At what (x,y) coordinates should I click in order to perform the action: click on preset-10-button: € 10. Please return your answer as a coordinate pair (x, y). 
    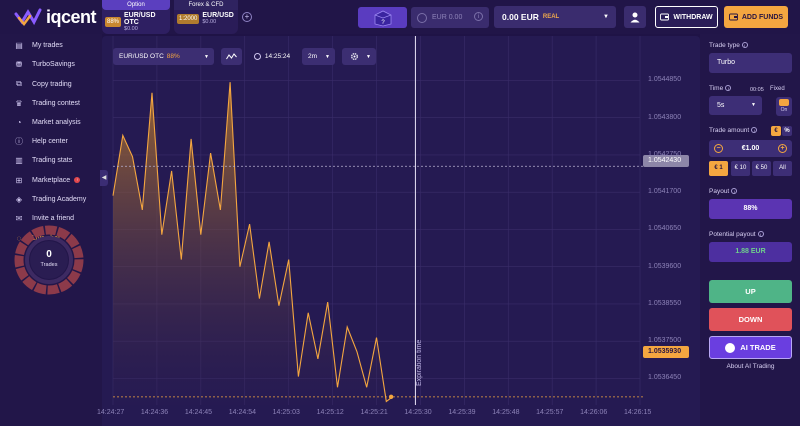
    Looking at the image, I should click on (740, 168).